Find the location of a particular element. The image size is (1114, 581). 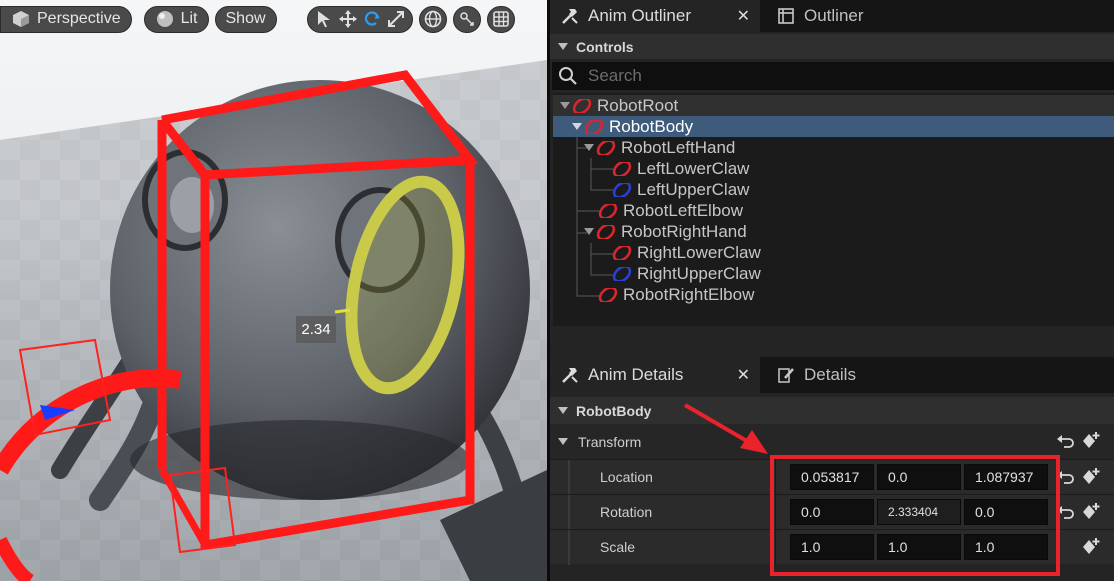

tab-details: Details is located at coordinates (816, 375).